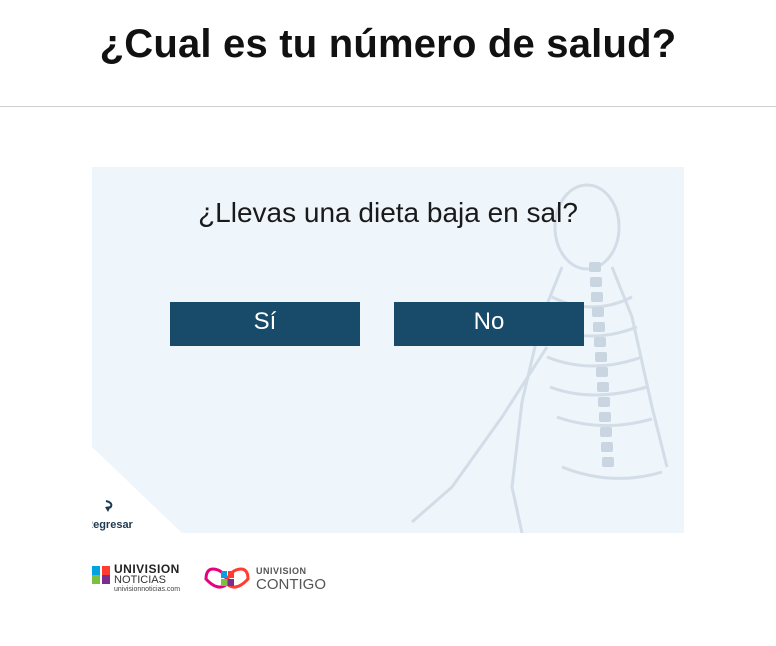  I want to click on answer-yes-button: Sí, so click(265, 324).